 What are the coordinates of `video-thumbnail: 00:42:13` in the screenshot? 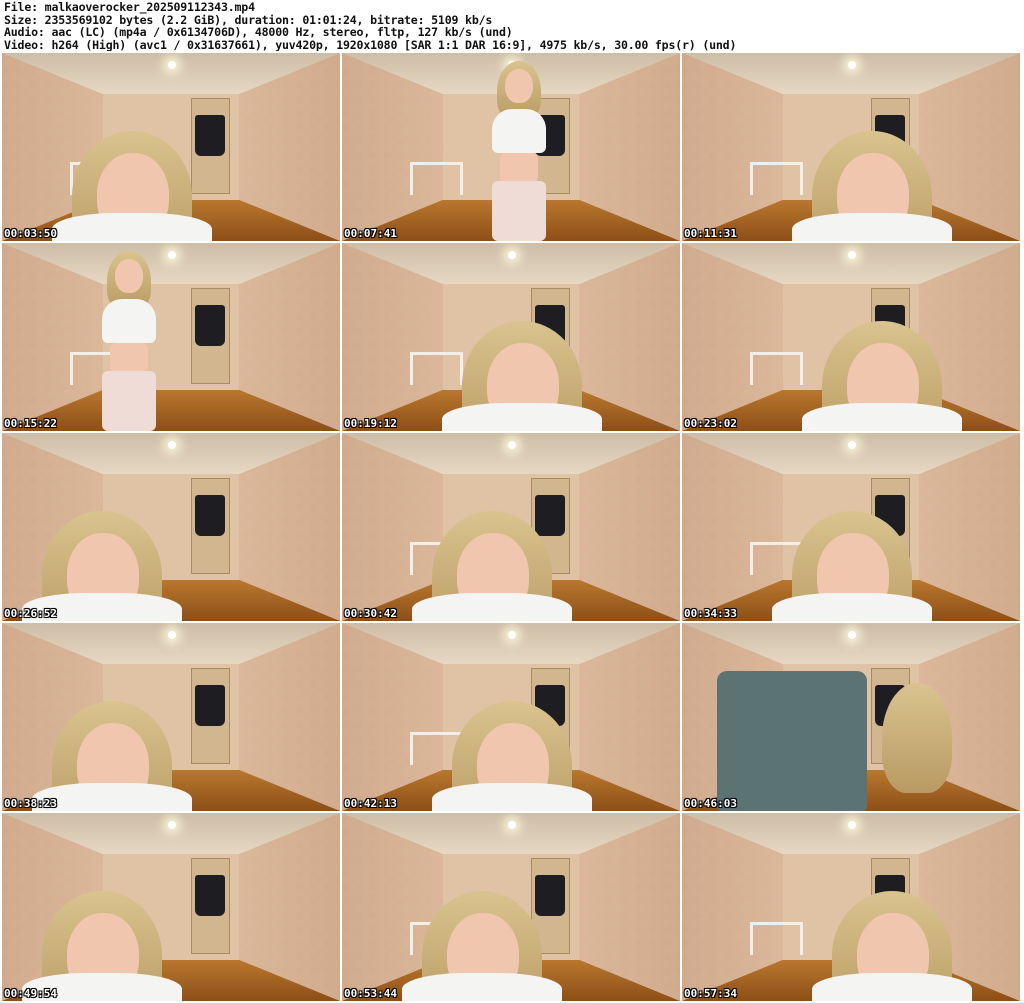 It's located at (511, 717).